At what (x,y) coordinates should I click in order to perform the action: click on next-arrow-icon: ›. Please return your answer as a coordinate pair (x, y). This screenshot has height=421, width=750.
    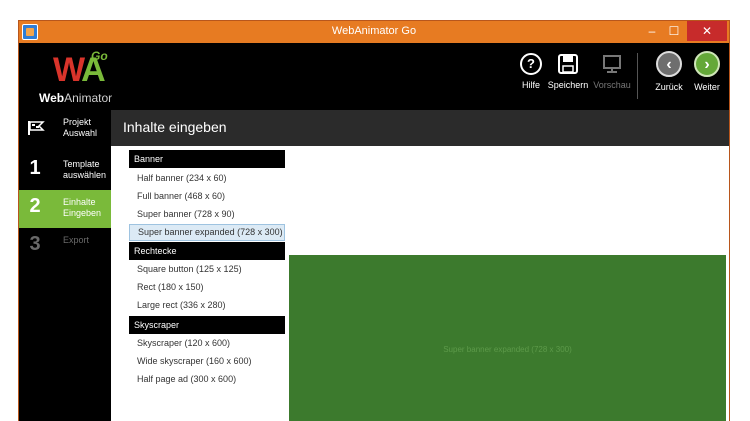
    Looking at the image, I should click on (707, 64).